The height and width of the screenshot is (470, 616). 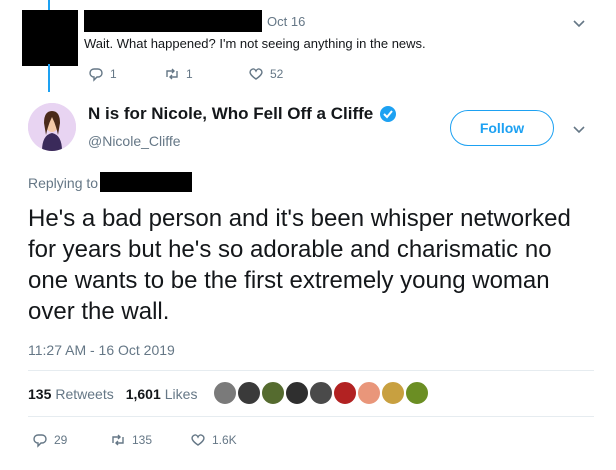 I want to click on likes-label: Likes, so click(x=181, y=394).